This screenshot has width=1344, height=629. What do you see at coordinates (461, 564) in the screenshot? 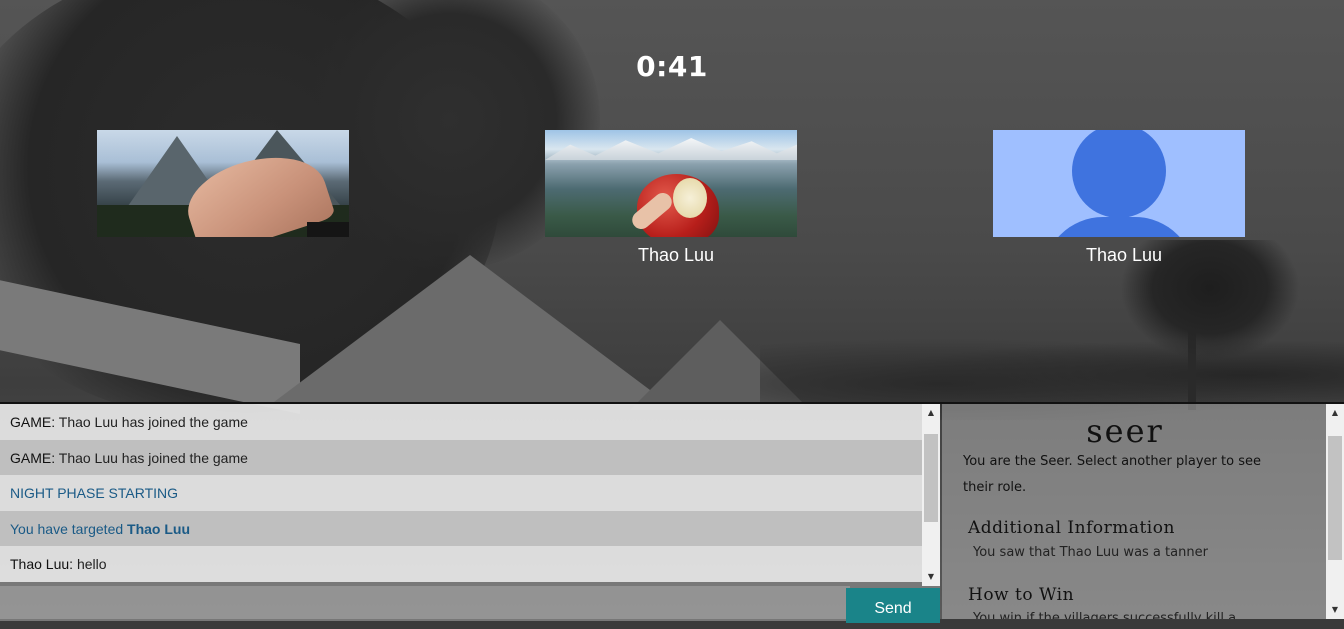
I see `chat-message: Thao Luu: hello` at bounding box center [461, 564].